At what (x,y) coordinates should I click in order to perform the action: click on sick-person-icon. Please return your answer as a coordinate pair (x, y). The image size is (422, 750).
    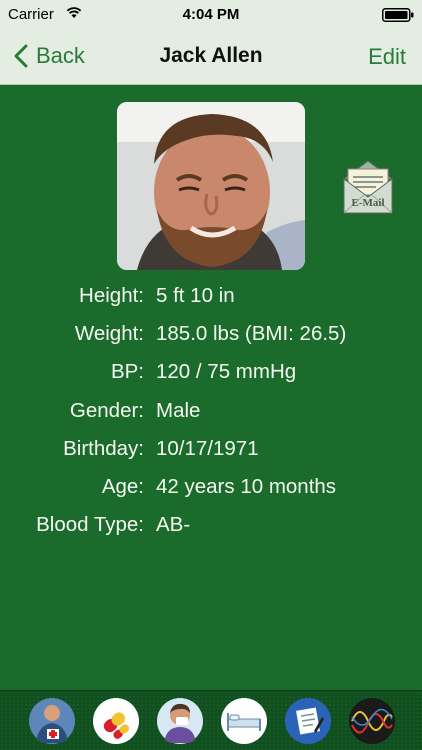
    Looking at the image, I should click on (180, 721).